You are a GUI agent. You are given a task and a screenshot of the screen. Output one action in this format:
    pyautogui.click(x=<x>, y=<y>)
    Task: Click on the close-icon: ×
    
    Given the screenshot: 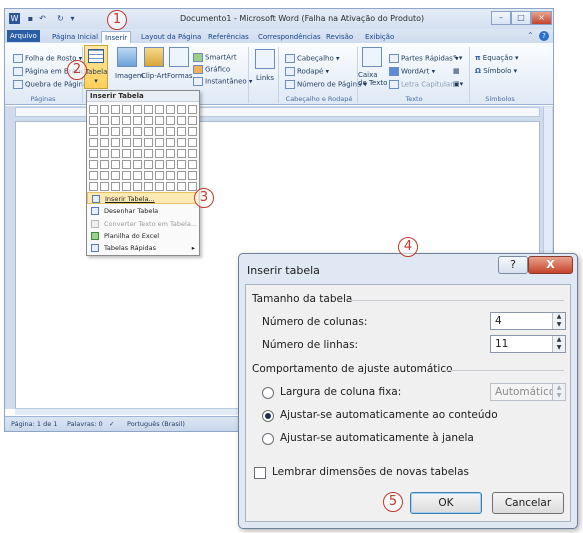 What is the action you would take?
    pyautogui.click(x=541, y=18)
    